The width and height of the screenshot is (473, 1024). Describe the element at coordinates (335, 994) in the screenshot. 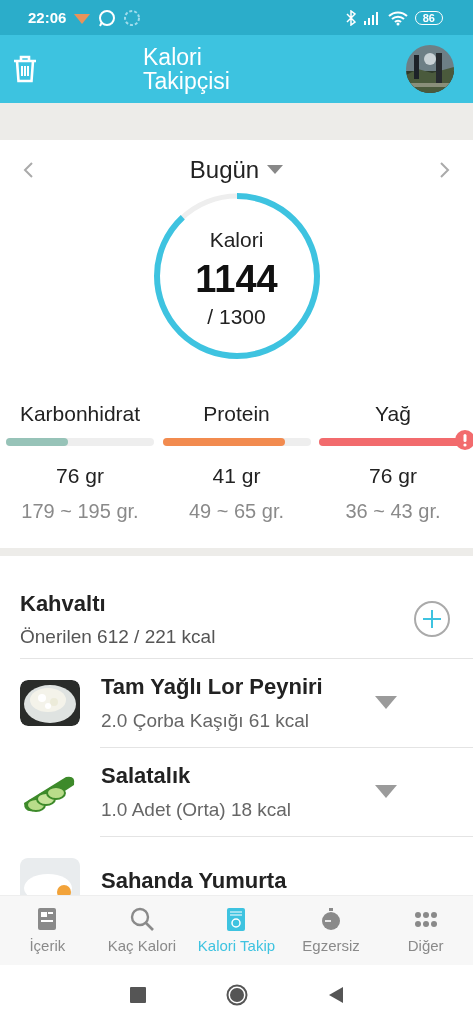

I see `back-icon` at that location.